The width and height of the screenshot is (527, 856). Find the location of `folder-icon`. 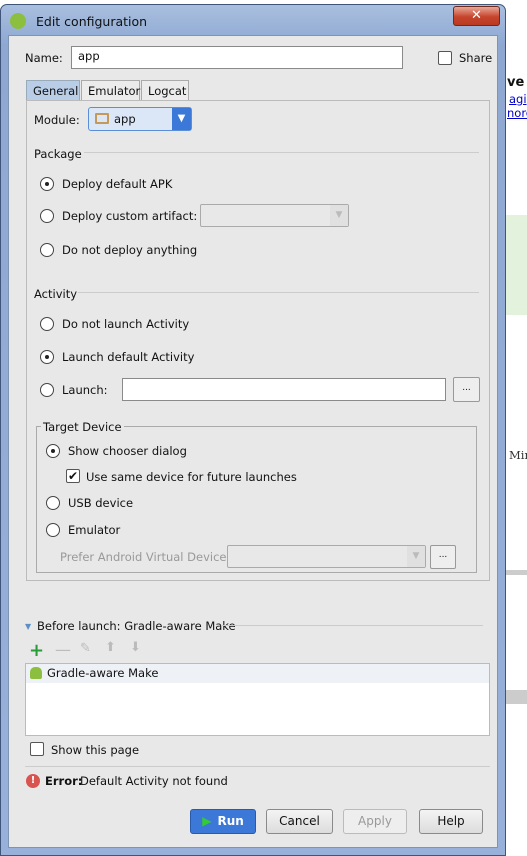

folder-icon is located at coordinates (102, 118).